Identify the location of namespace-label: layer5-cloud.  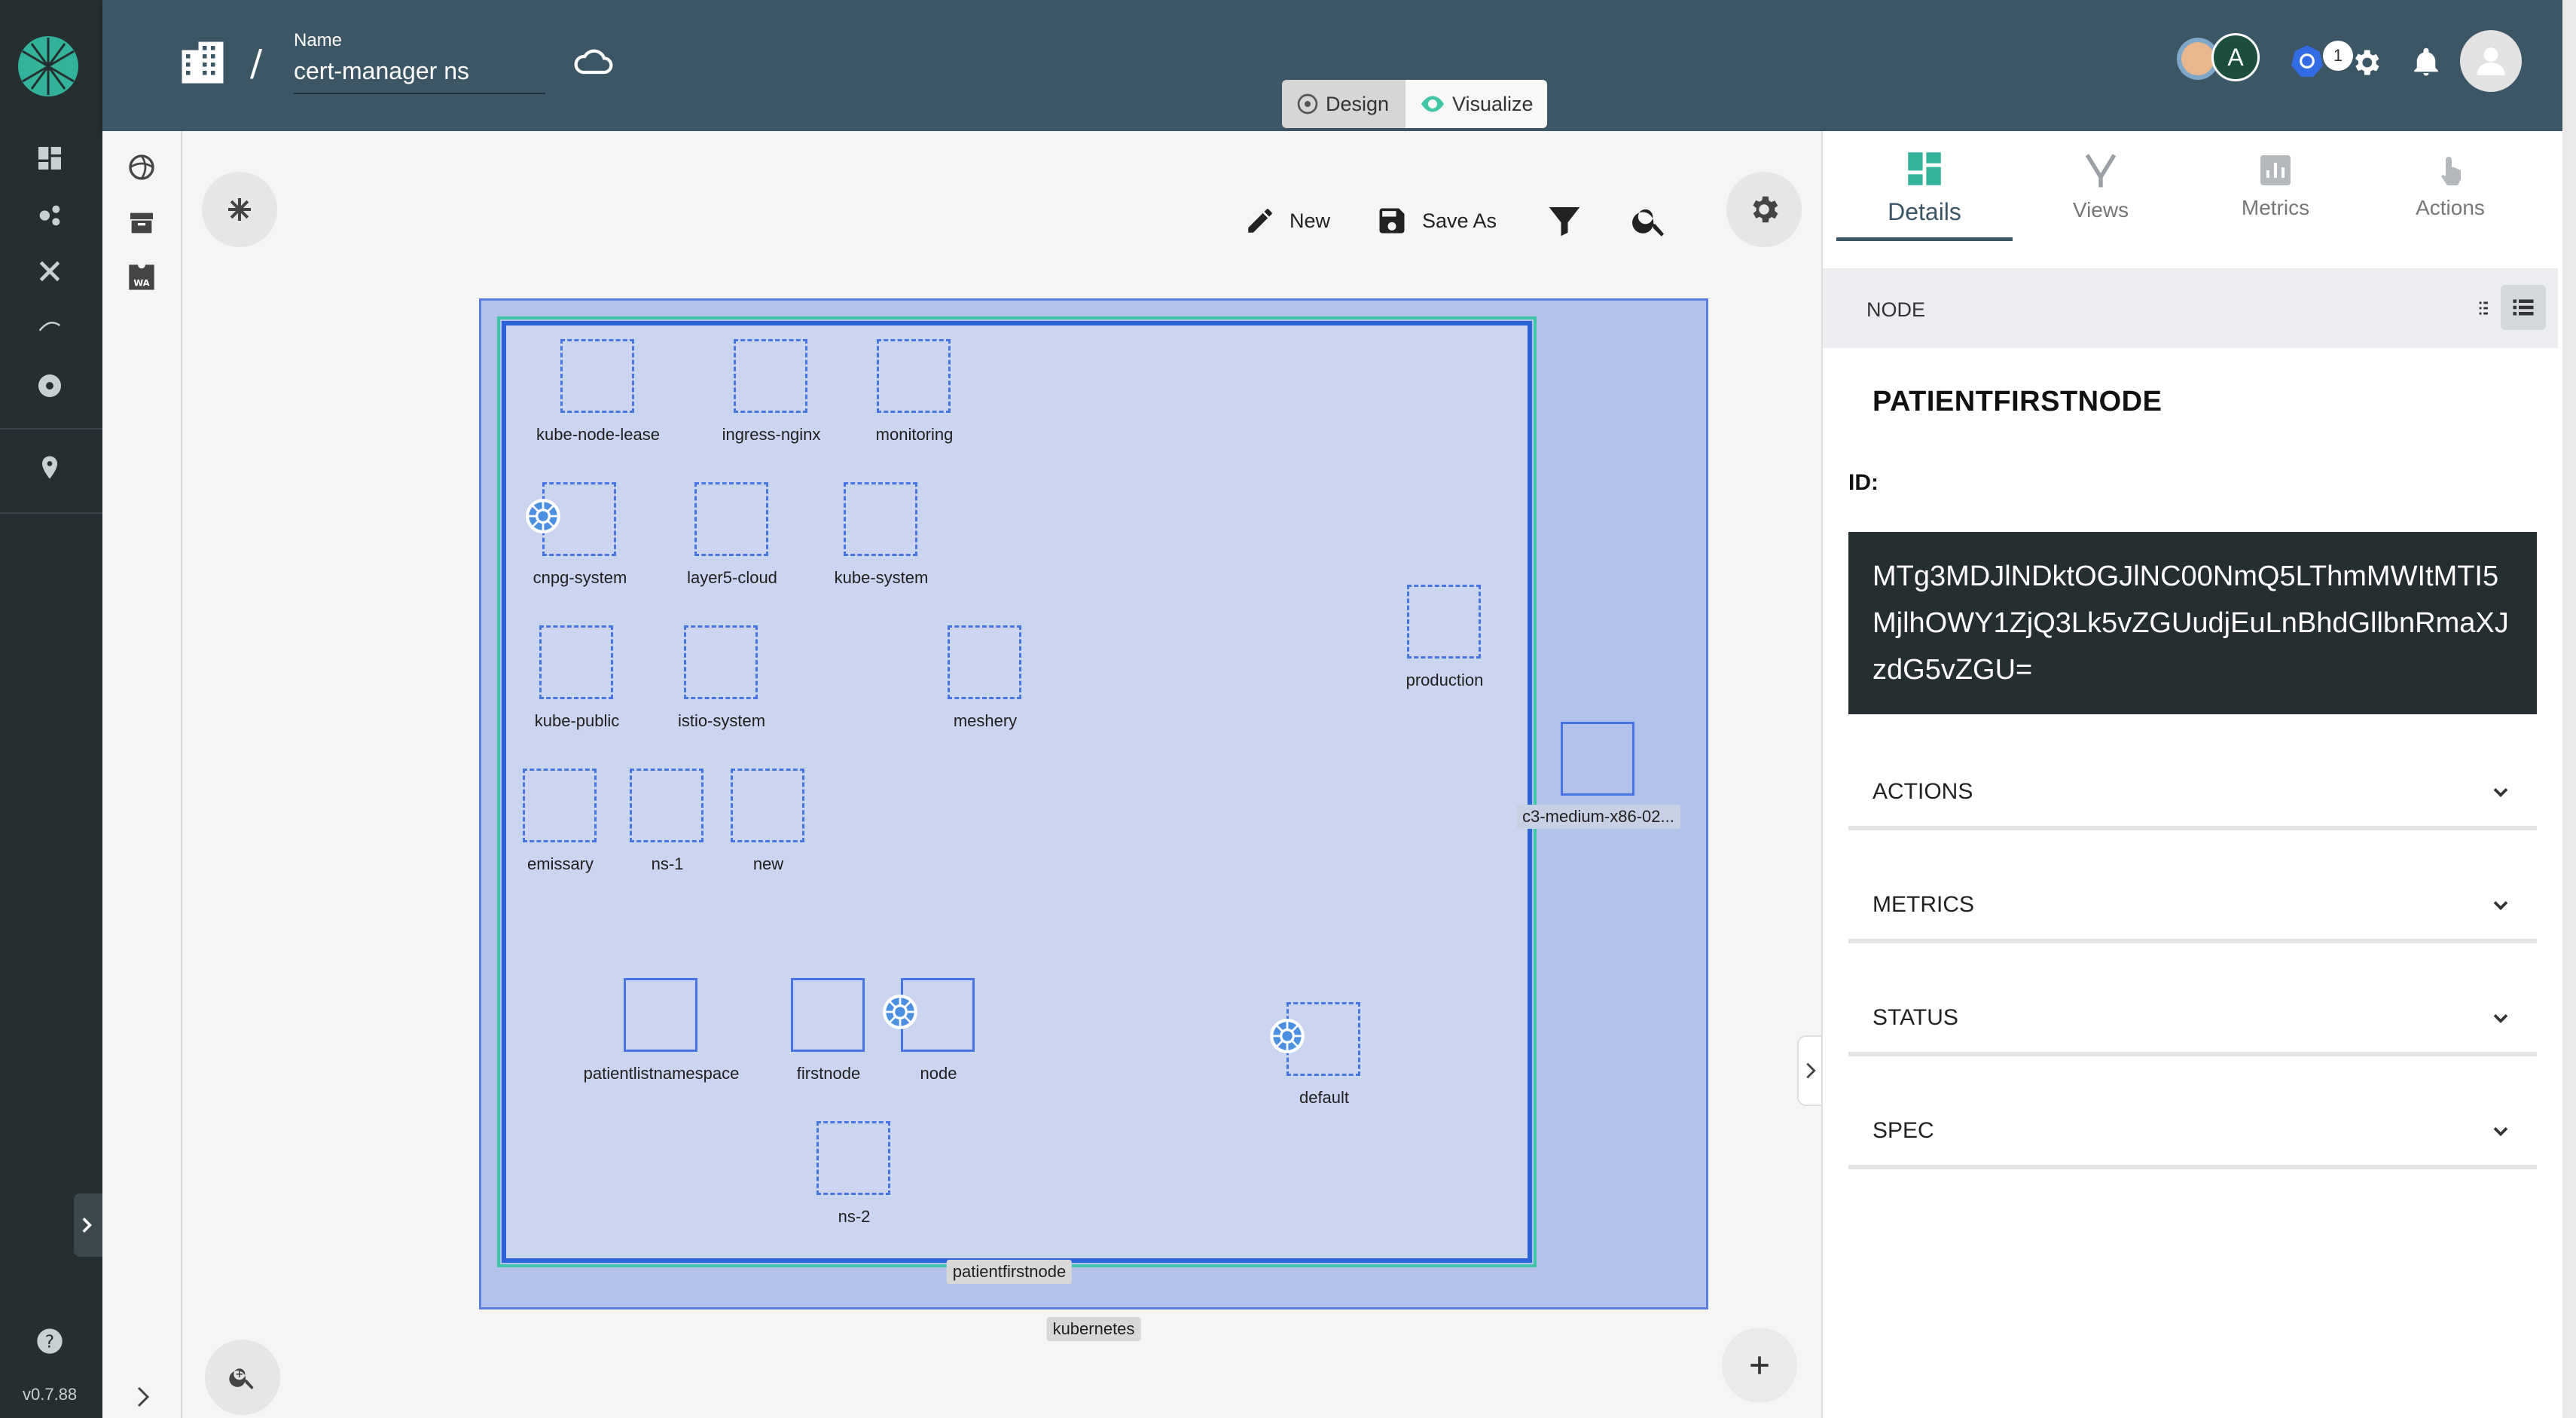
(732, 577).